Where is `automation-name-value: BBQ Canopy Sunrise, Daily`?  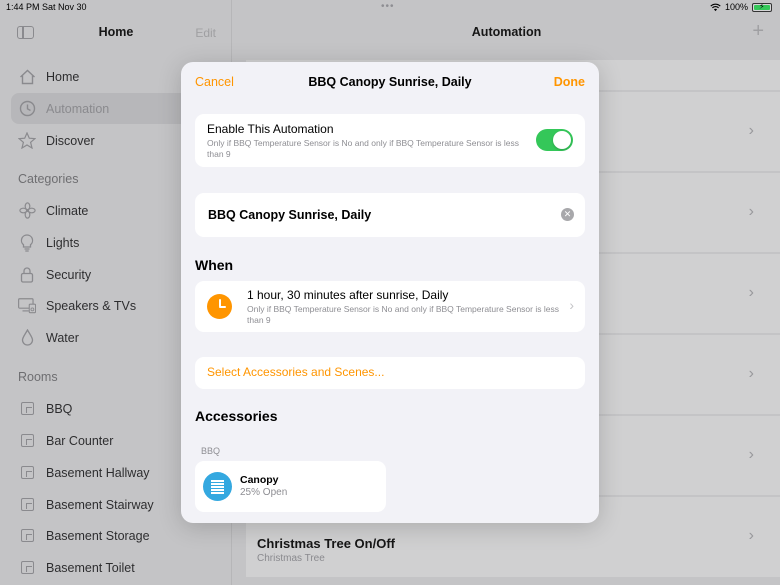
automation-name-value: BBQ Canopy Sunrise, Daily is located at coordinates (289, 215).